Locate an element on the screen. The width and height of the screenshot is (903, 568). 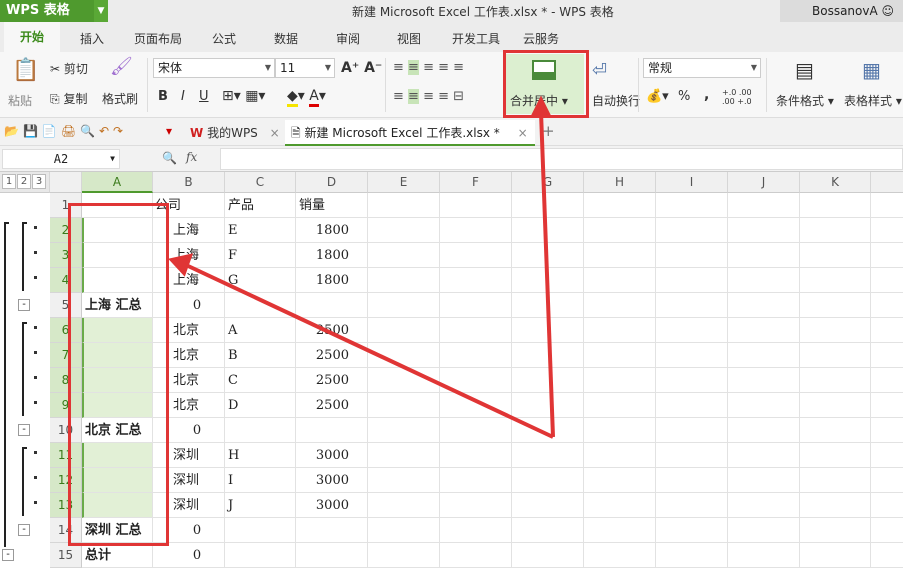
annotation-arrow-up is located at coordinates (547, 274).